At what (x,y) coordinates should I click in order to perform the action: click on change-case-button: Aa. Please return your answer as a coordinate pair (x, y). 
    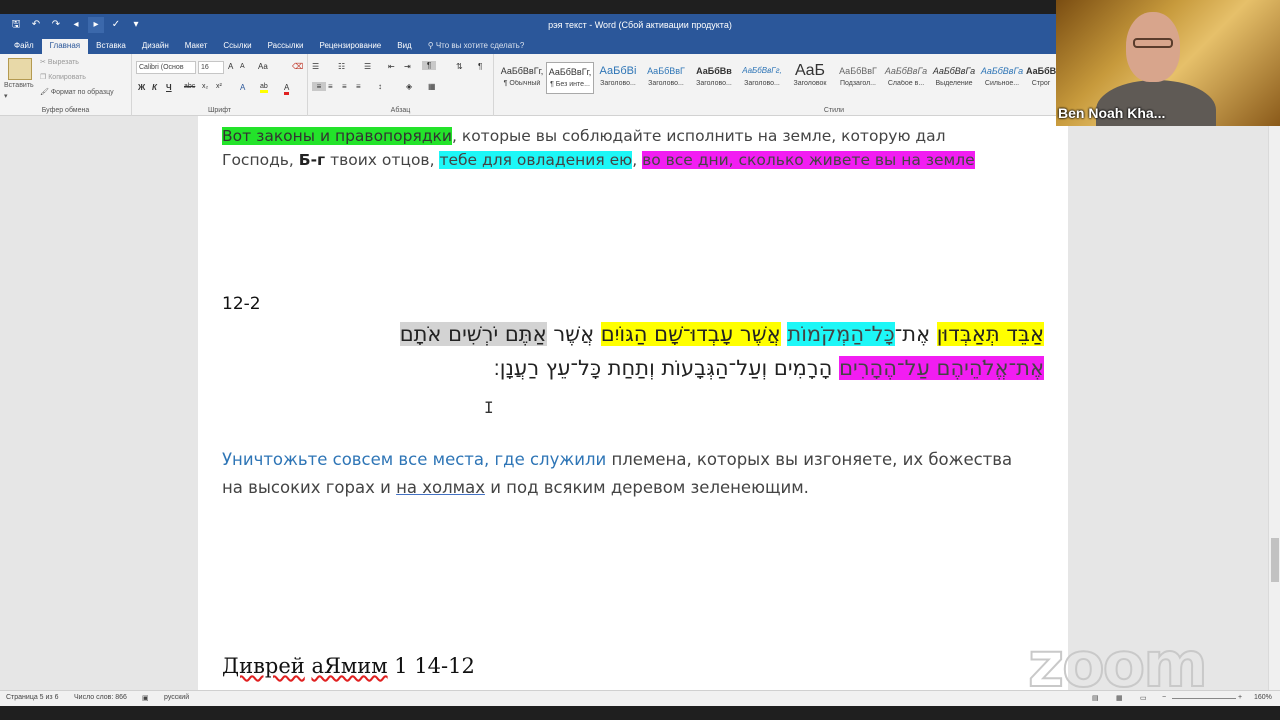
    Looking at the image, I should click on (263, 66).